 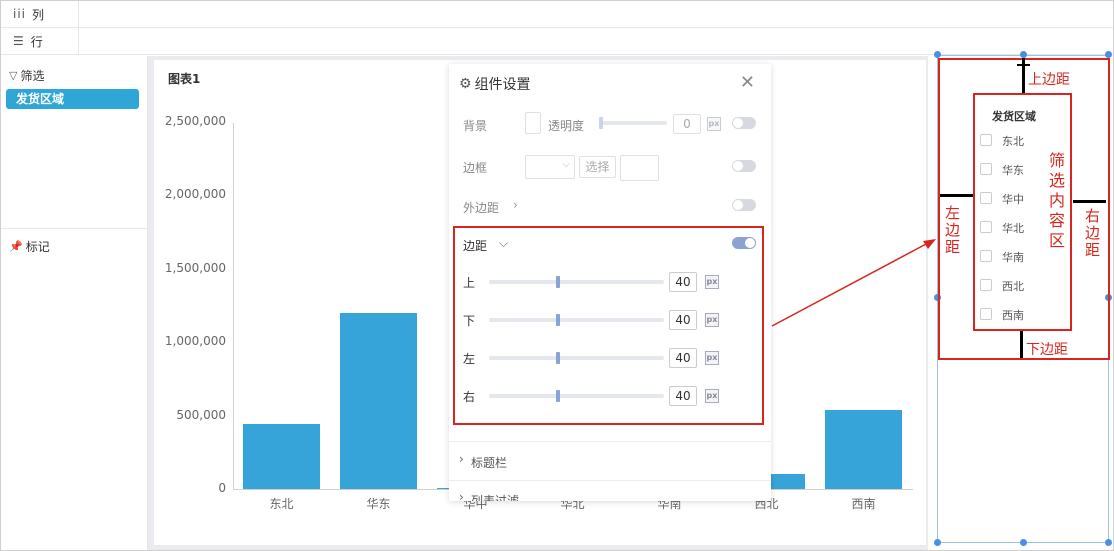 What do you see at coordinates (956, 195) in the screenshot?
I see `left-margin-line` at bounding box center [956, 195].